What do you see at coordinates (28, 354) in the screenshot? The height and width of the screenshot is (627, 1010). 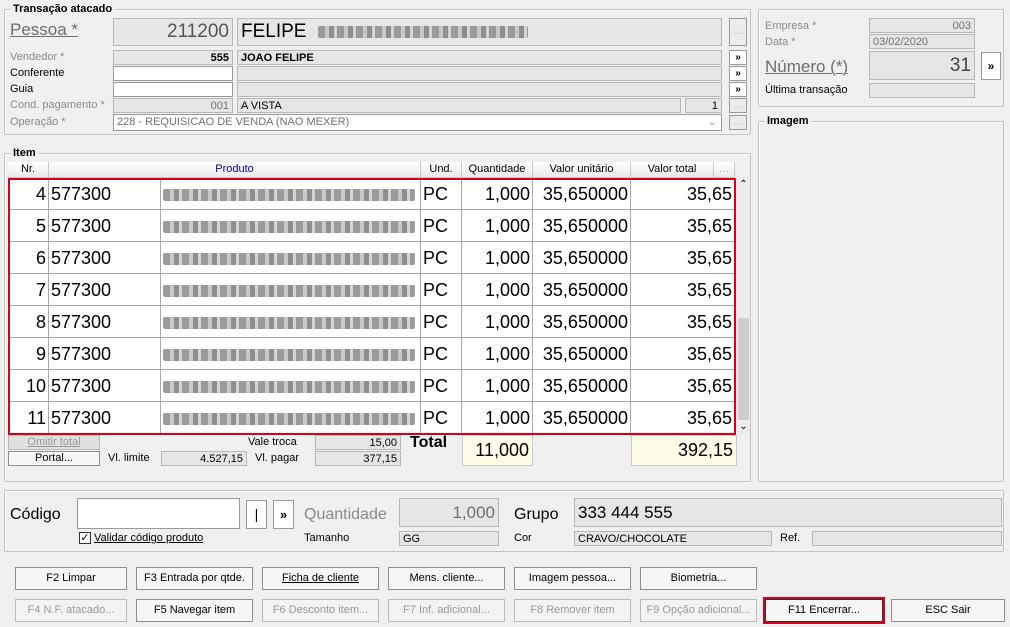 I see `cell-nr: 9` at bounding box center [28, 354].